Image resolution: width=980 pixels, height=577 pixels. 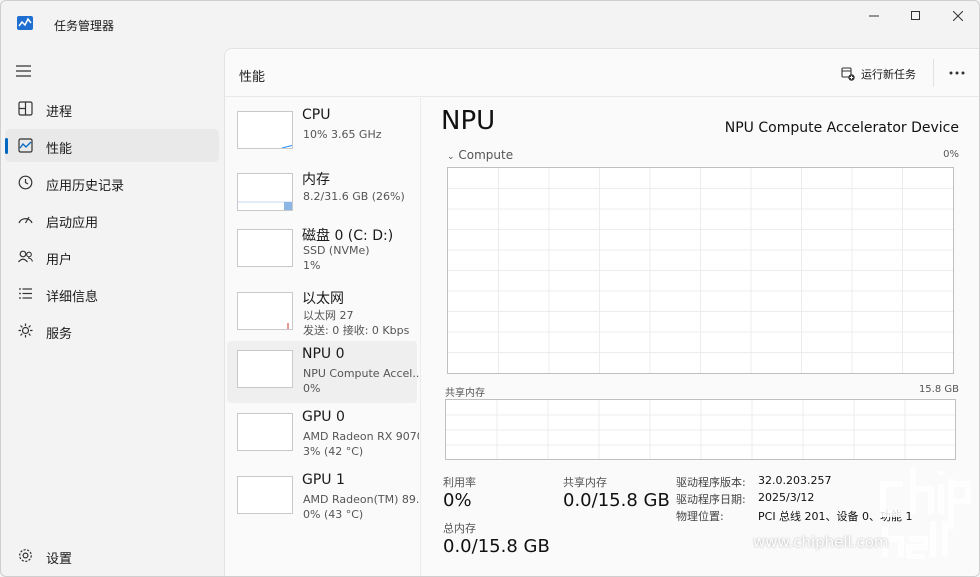 I want to click on page-title: 性能, so click(x=252, y=77).